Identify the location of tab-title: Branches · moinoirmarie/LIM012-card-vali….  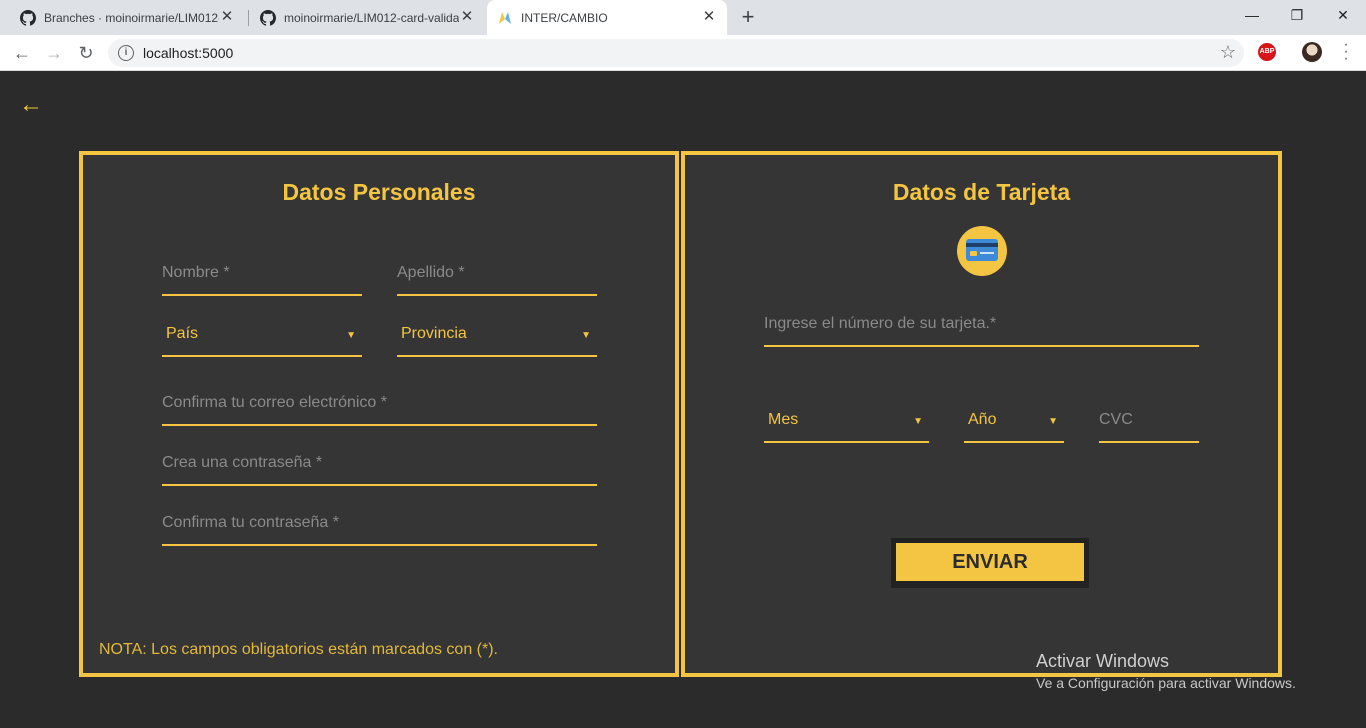
(131, 17).